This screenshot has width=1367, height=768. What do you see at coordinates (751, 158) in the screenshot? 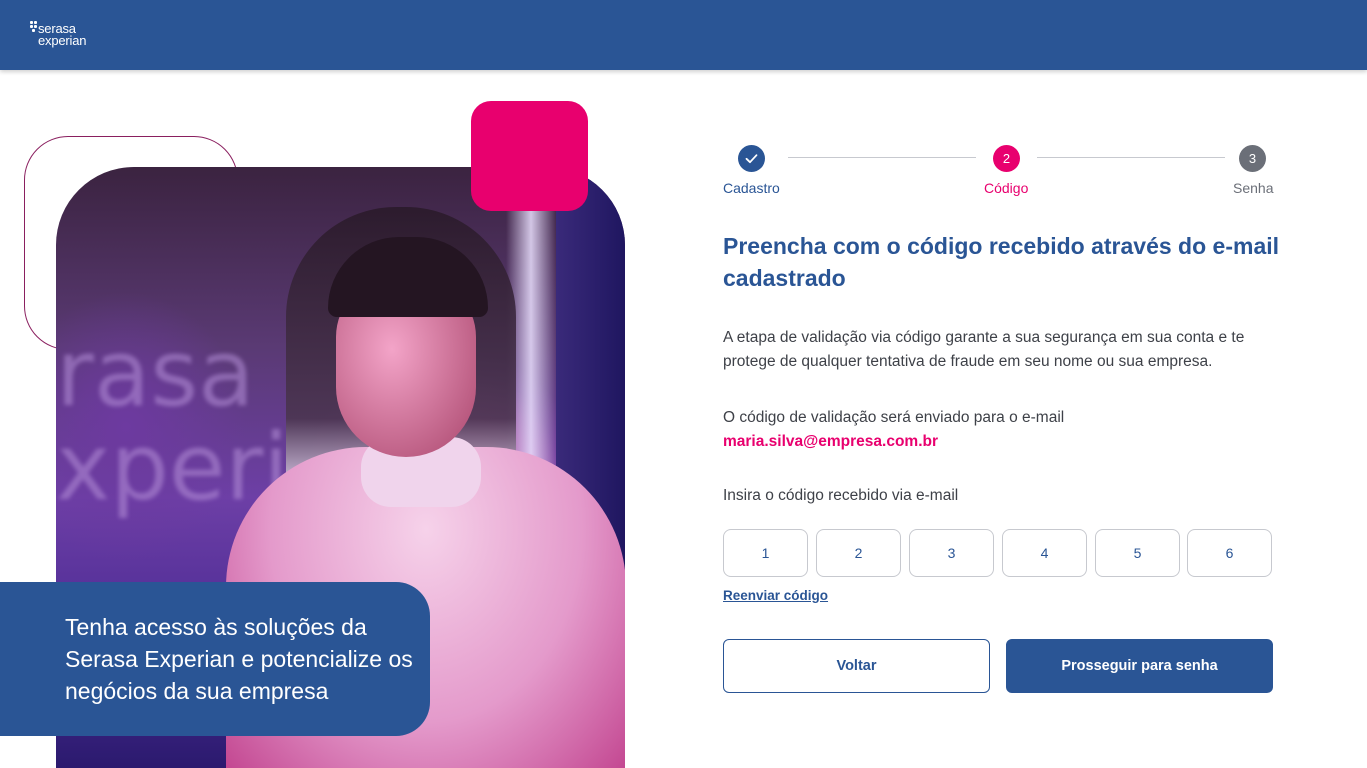
I see `check-icon` at bounding box center [751, 158].